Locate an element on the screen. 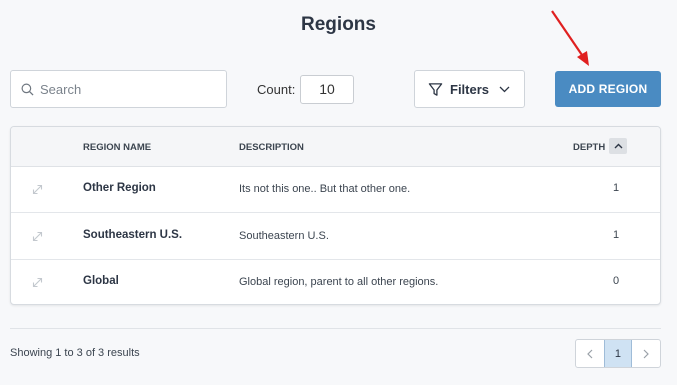  region-name: Global is located at coordinates (101, 281).